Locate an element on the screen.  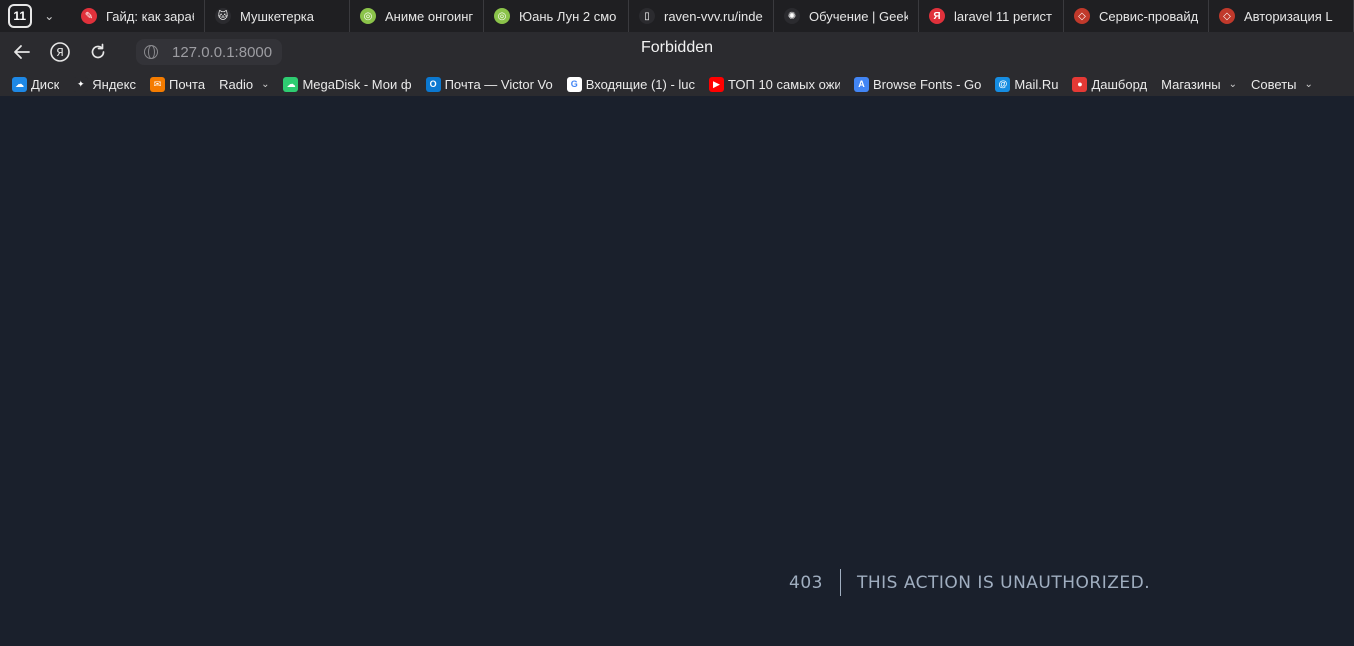
url-pill: 127.0.0.1:8000 is located at coordinates (209, 52).